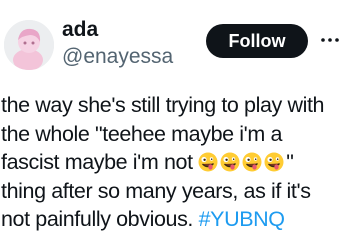  I want to click on author-handle: @enayessa, so click(117, 57).